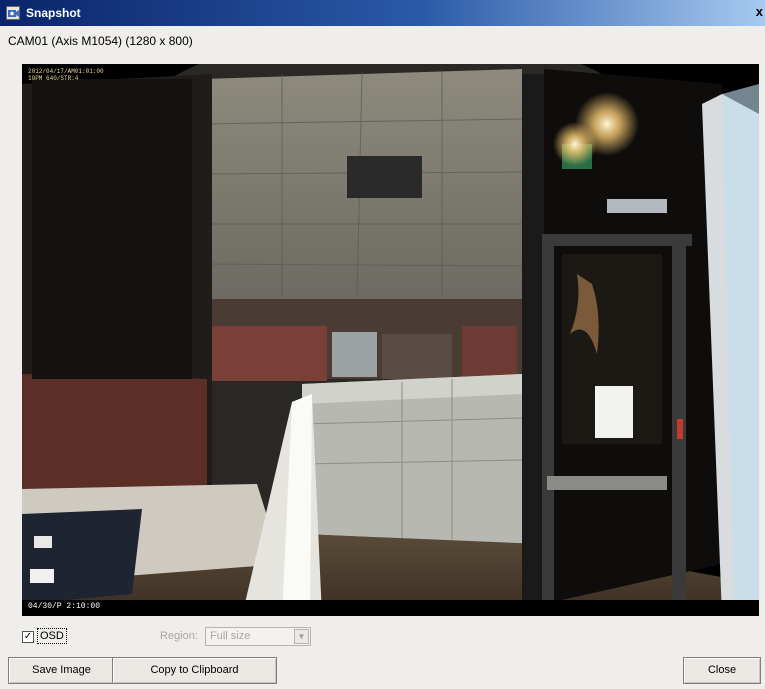  Describe the element at coordinates (230, 636) in the screenshot. I see `region-select-value: Full size` at that location.